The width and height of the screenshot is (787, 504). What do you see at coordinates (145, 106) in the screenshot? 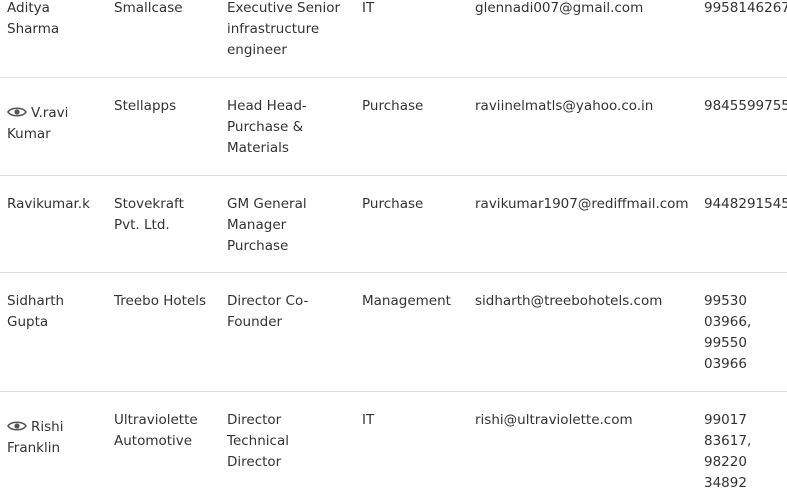
I see `company-name: Stellapps` at bounding box center [145, 106].